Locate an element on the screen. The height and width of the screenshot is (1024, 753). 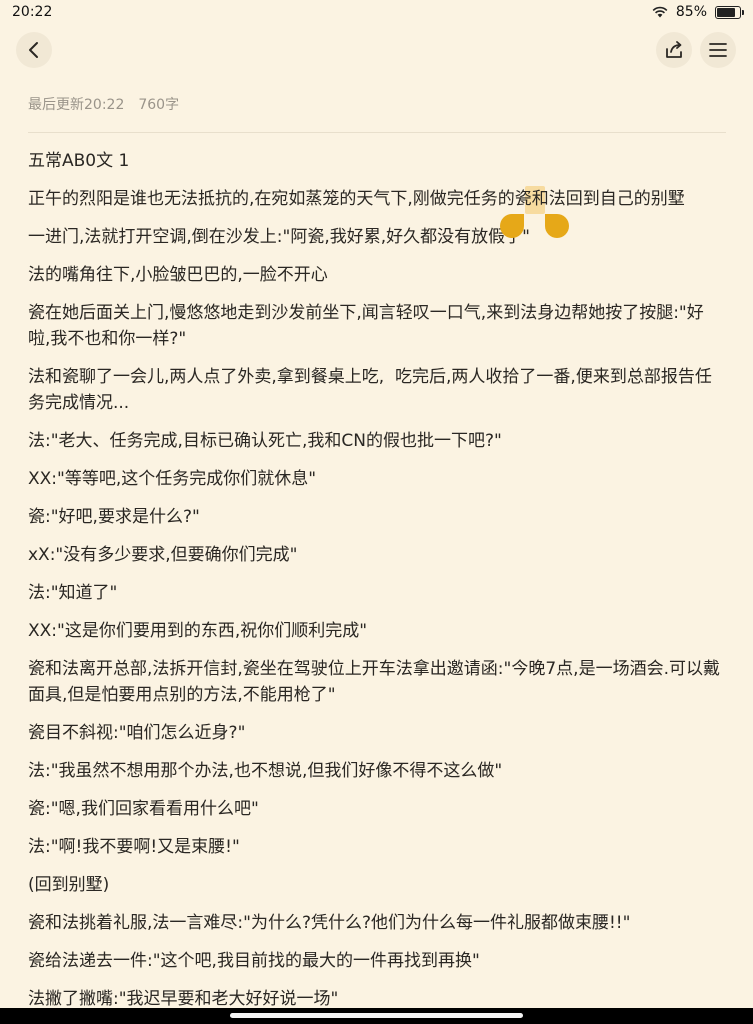
reader-toolbar is located at coordinates (376, 50).